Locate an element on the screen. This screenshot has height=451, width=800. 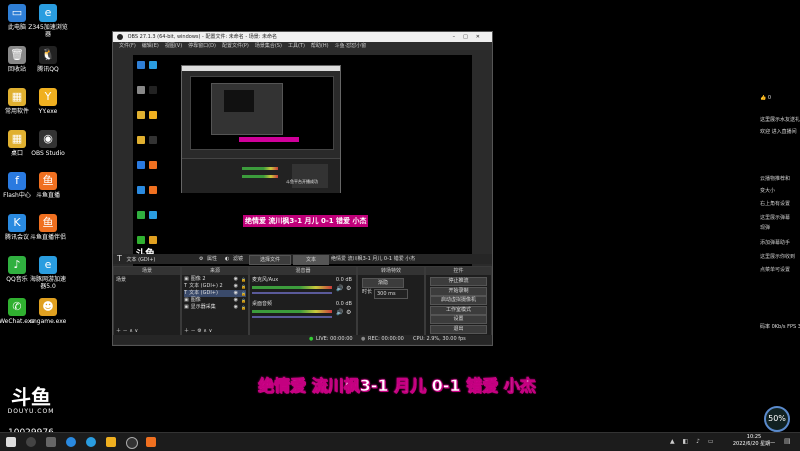
control-button: 启动虚拟摄像机 is located at coordinates (458, 300).